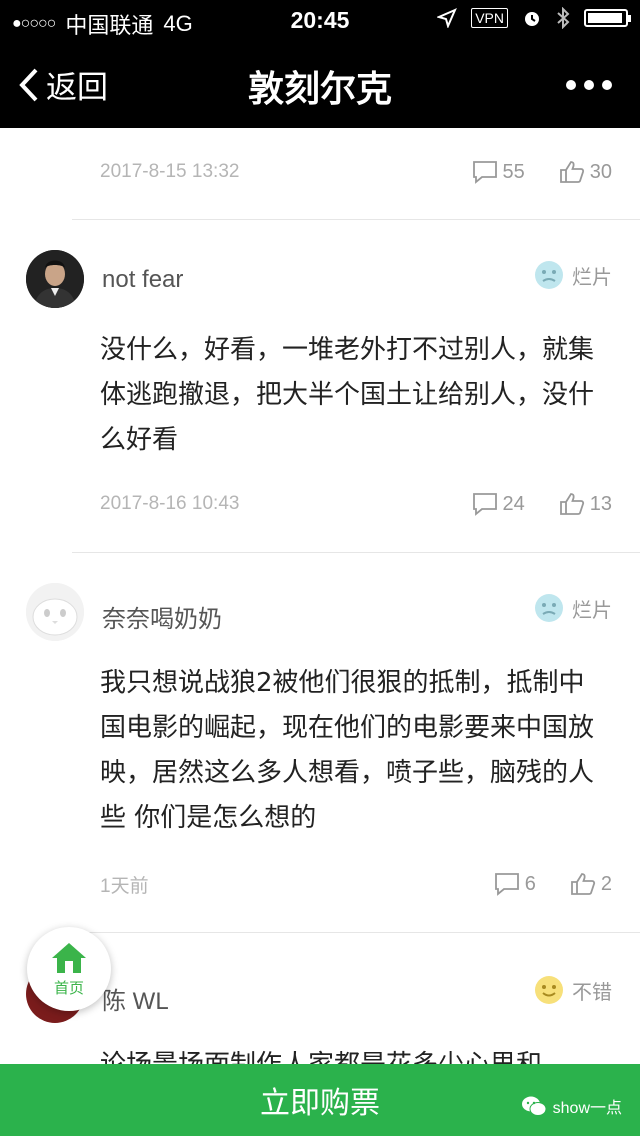 The height and width of the screenshot is (1136, 640). I want to click on vpn-badge: VPN, so click(489, 18).